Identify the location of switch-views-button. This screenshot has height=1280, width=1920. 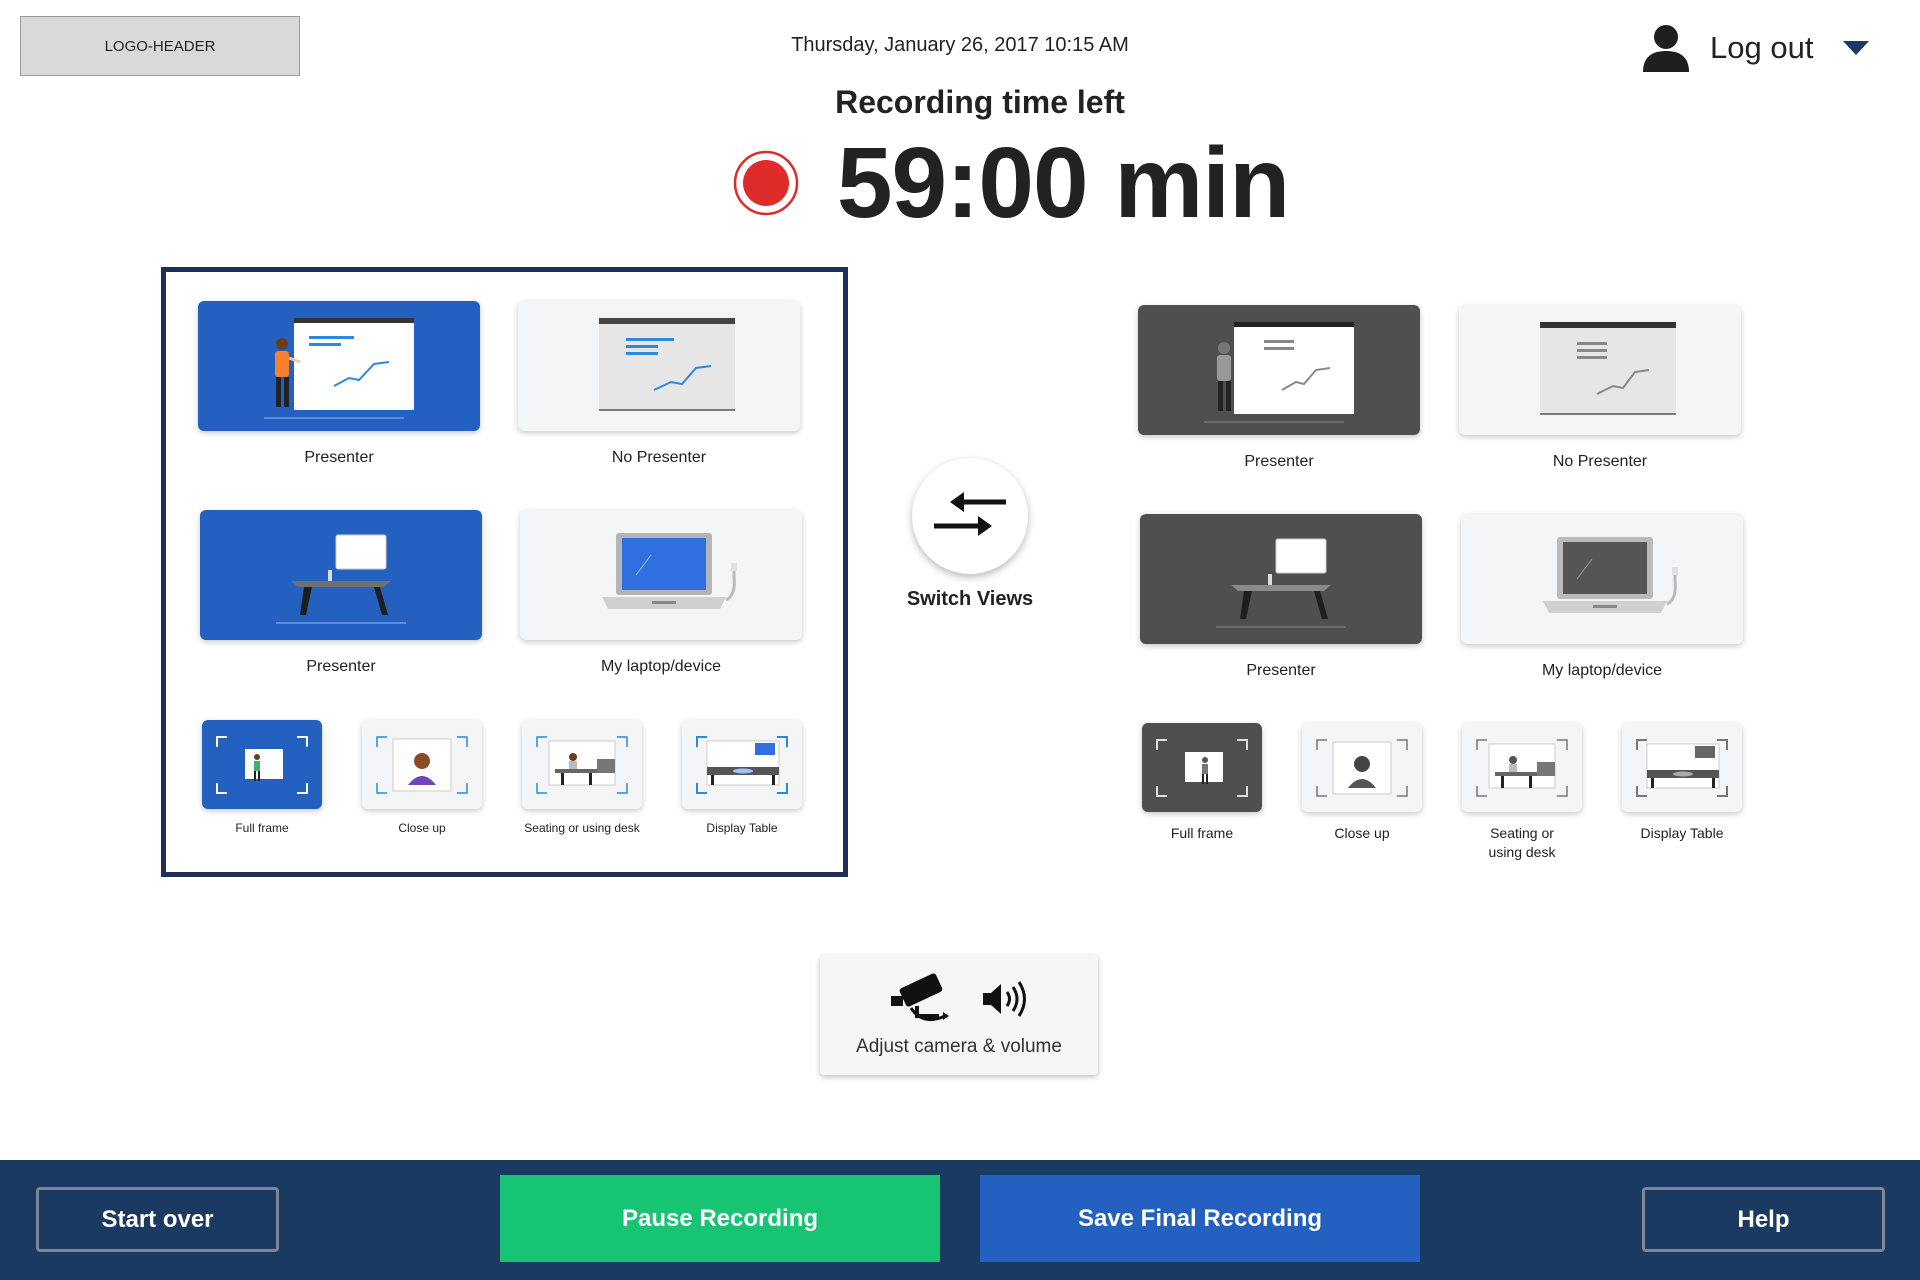
(970, 516).